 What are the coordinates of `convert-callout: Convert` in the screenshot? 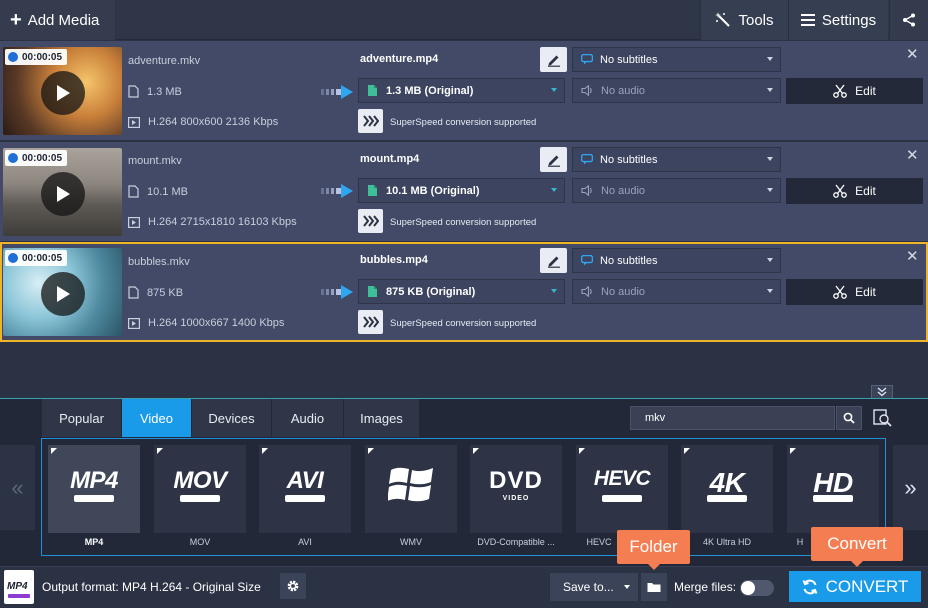 It's located at (857, 547).